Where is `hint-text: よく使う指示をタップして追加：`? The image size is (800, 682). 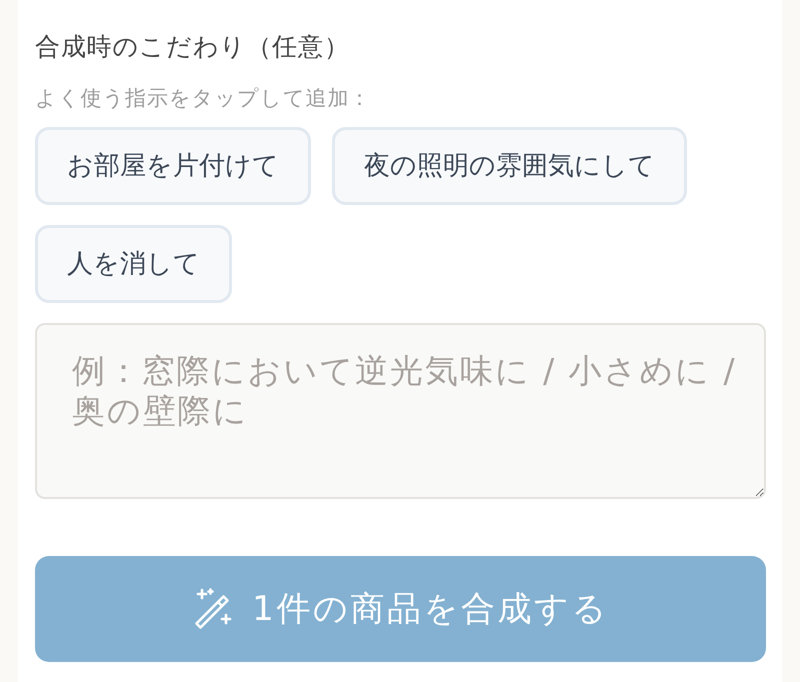 hint-text: よく使う指示をタップして追加： is located at coordinates (203, 98).